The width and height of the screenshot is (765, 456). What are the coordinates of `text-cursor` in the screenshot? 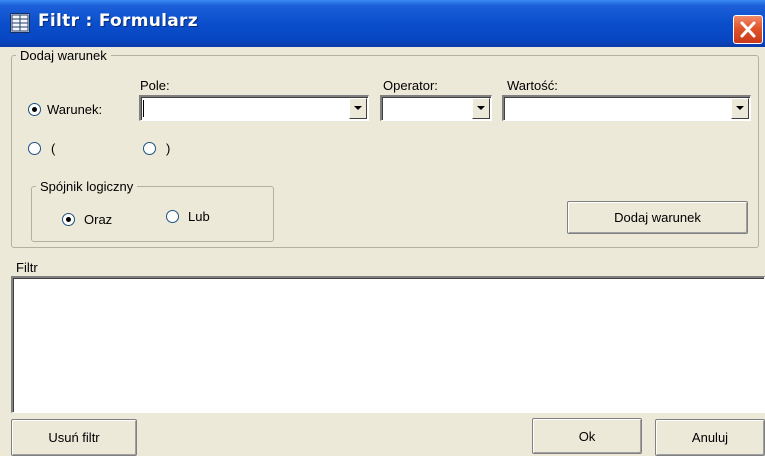 It's located at (143, 108).